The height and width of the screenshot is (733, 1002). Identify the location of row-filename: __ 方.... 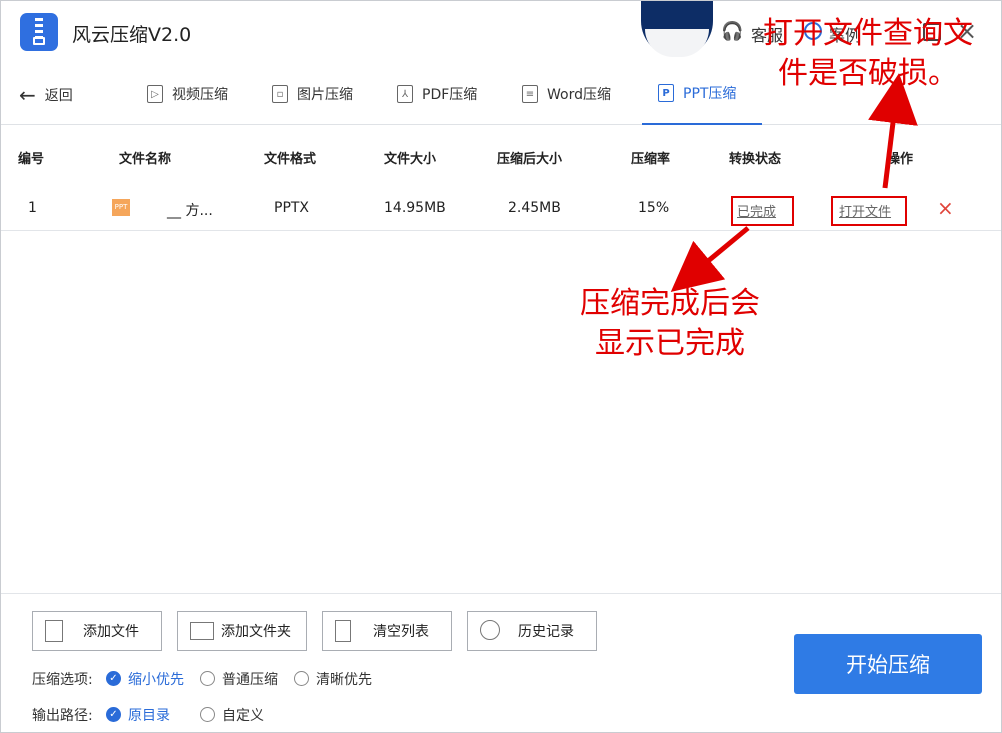
(190, 211).